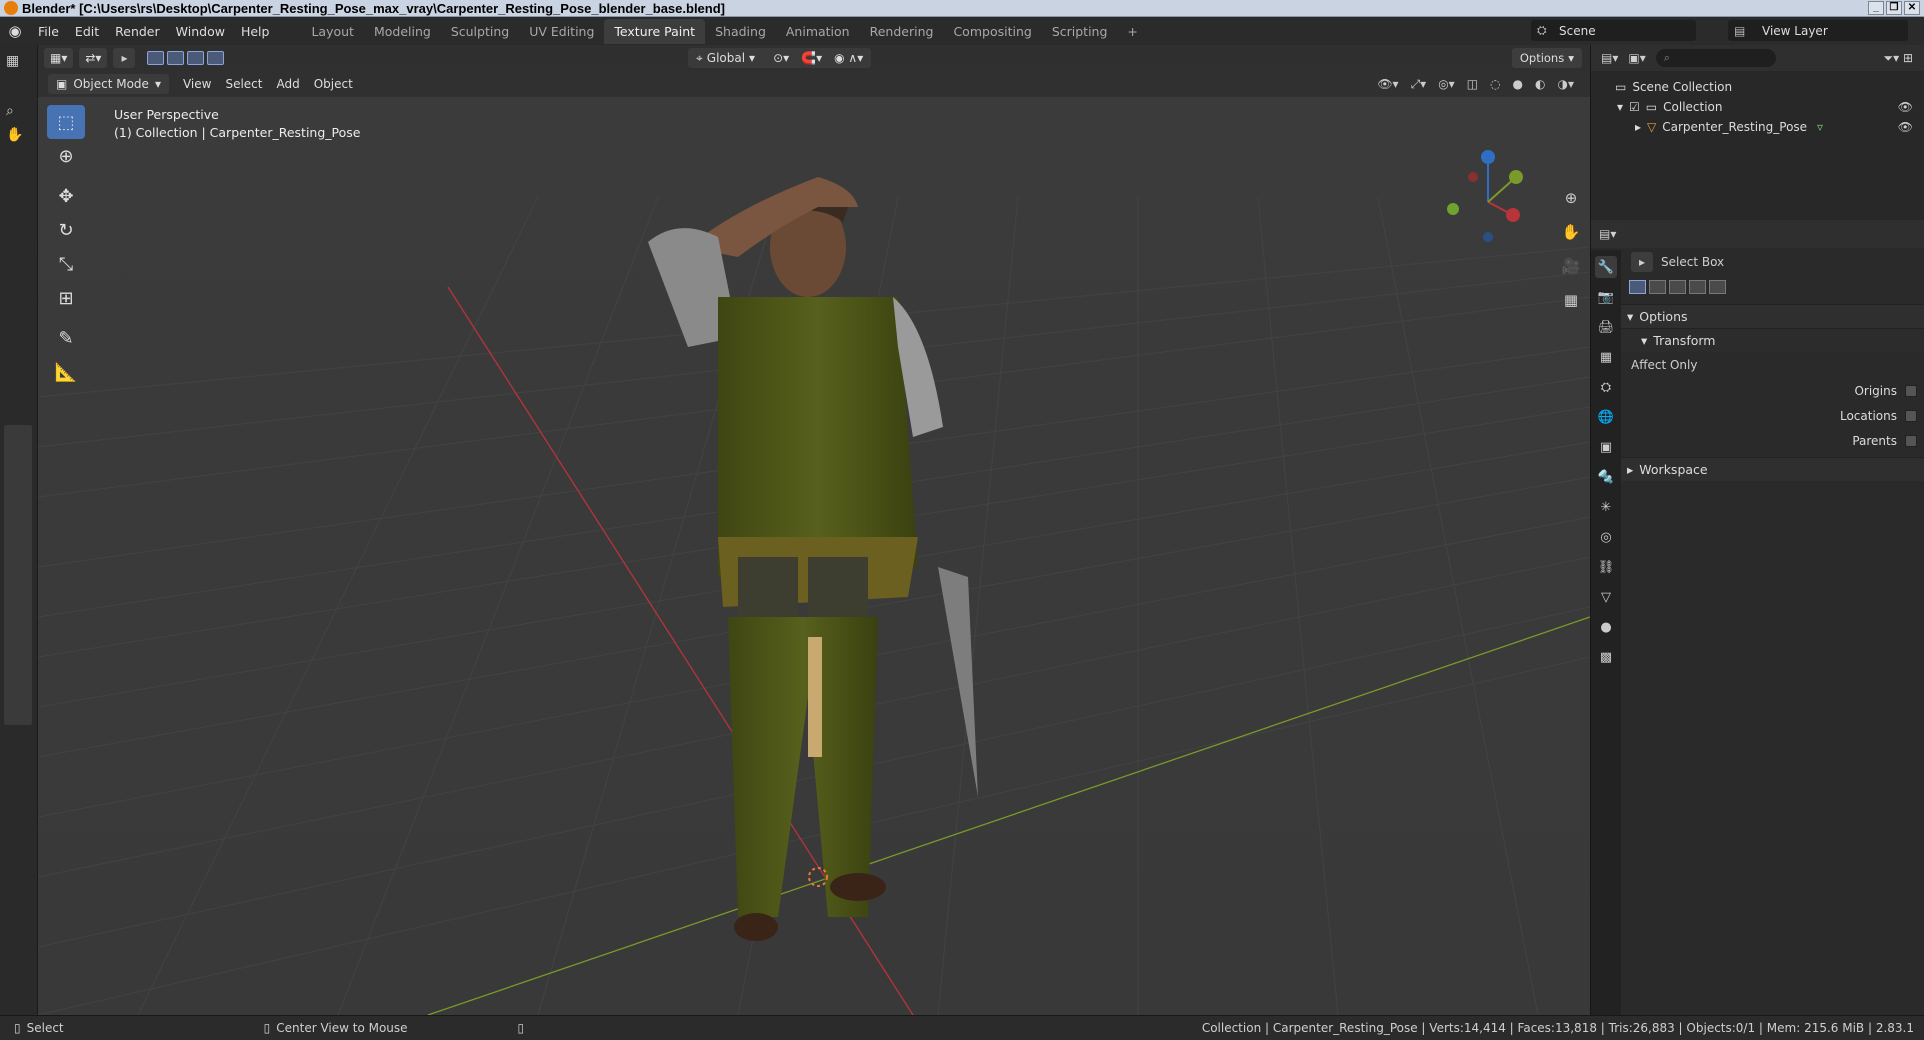 This screenshot has width=1924, height=1040. What do you see at coordinates (1620, 107) in the screenshot?
I see `chevron-down-icon: ▾` at bounding box center [1620, 107].